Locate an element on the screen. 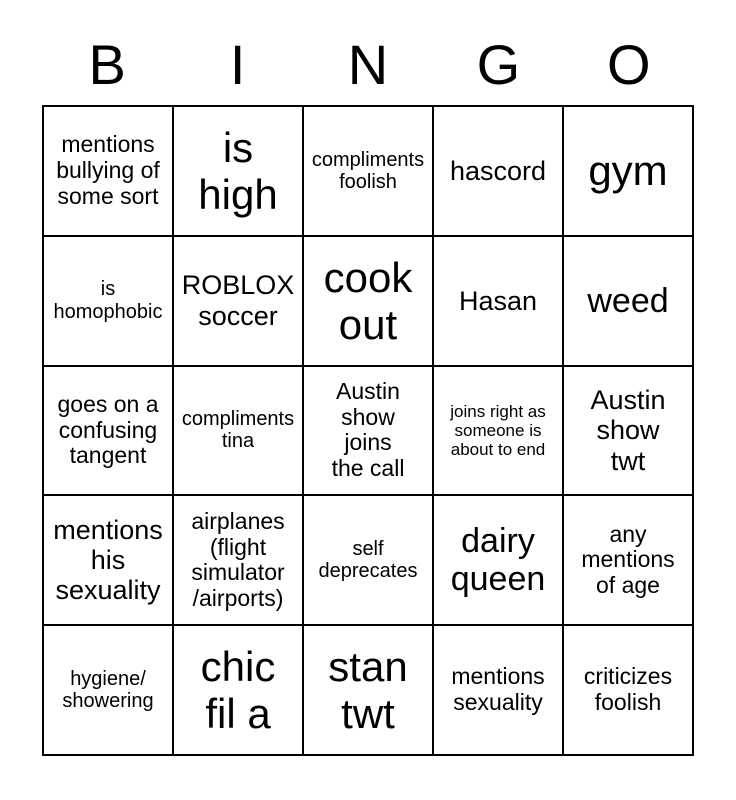 Image resolution: width=736 pixels, height=800 pixels. header-letter-o: O is located at coordinates (629, 64).